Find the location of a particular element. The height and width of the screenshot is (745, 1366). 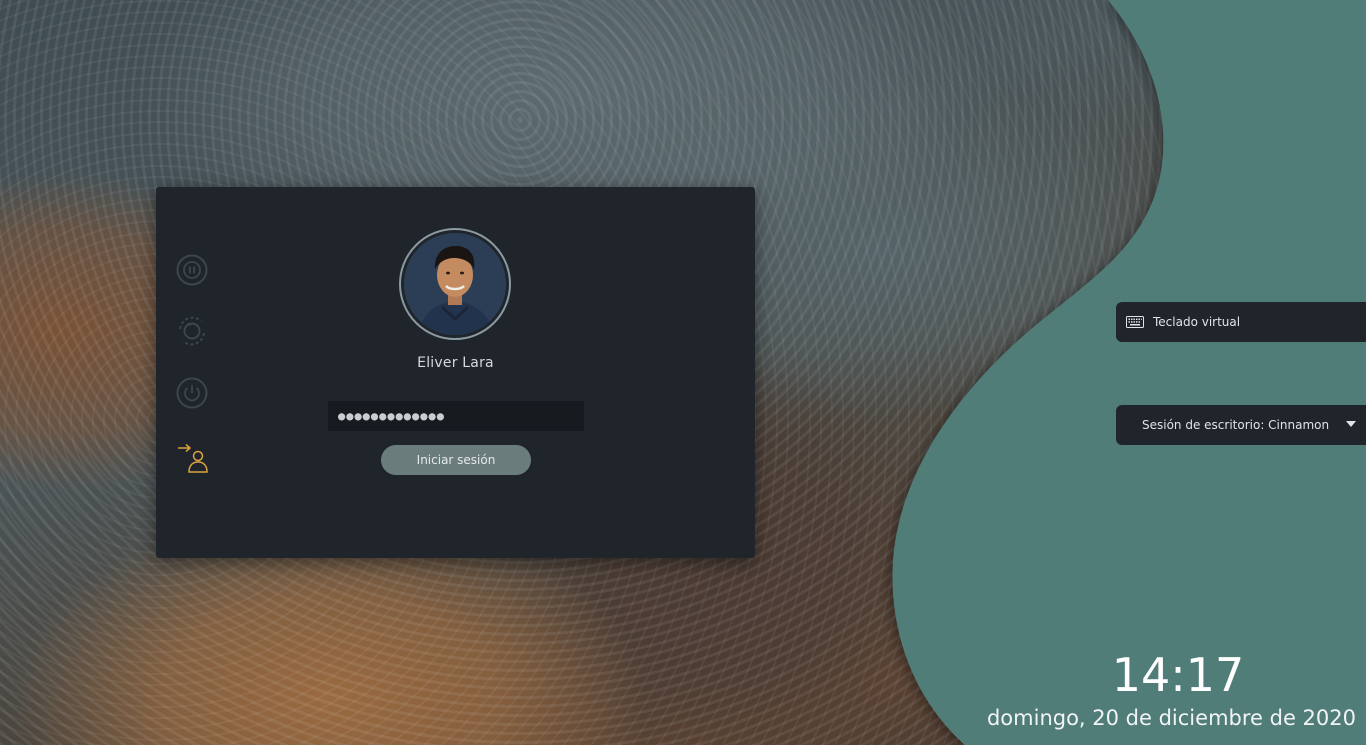

switch-user-icon is located at coordinates (193, 458).